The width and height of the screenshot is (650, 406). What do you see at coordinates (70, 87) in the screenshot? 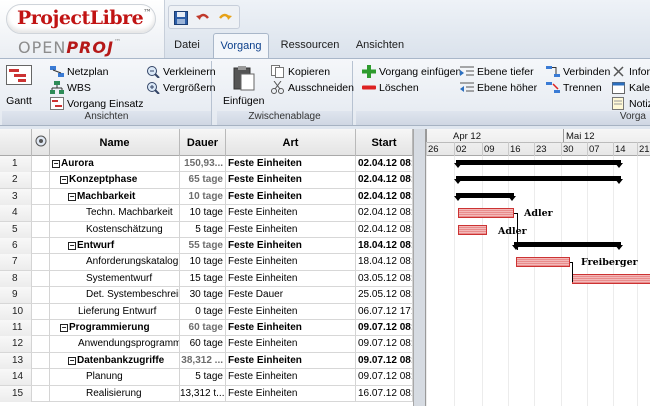
I see `wbs-button: WBS` at bounding box center [70, 87].